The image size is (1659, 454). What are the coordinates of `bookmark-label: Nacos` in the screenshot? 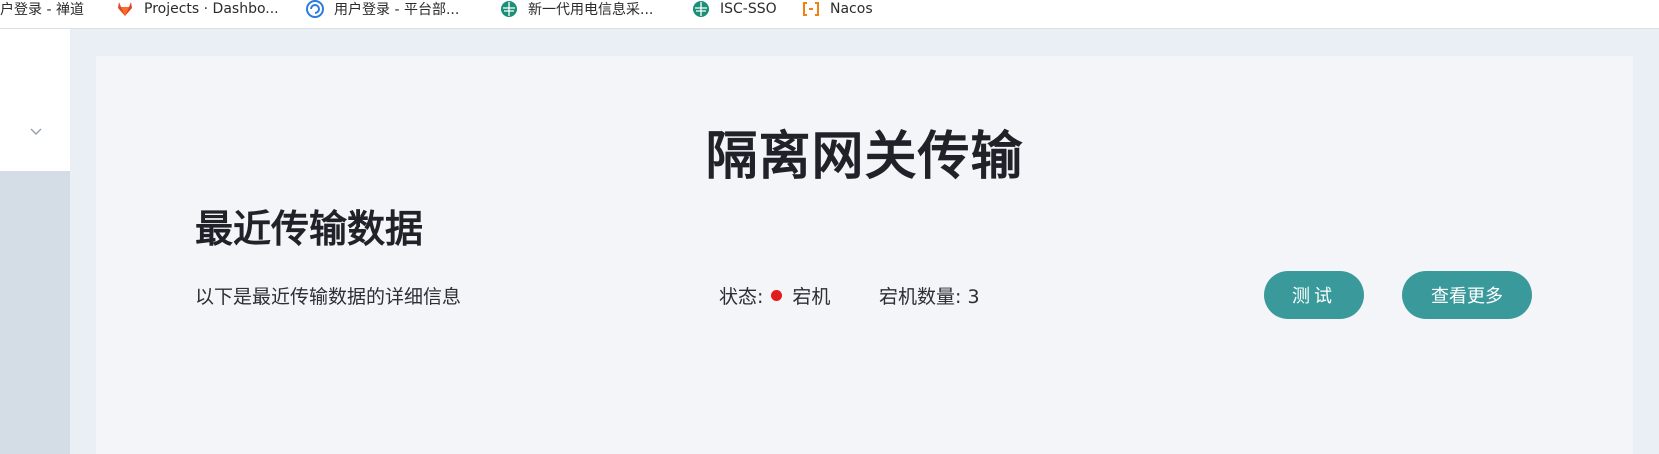 It's located at (851, 8).